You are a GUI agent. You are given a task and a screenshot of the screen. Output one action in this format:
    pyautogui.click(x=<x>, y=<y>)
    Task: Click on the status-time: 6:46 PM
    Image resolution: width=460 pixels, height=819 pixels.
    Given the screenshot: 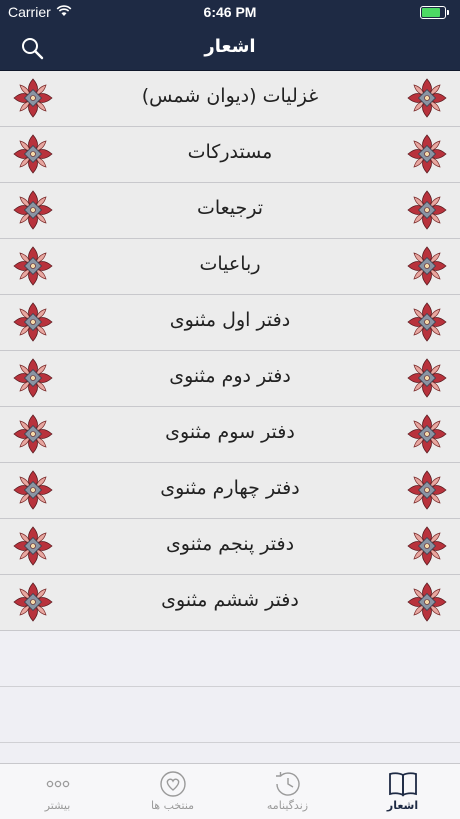 What is the action you would take?
    pyautogui.click(x=230, y=12)
    